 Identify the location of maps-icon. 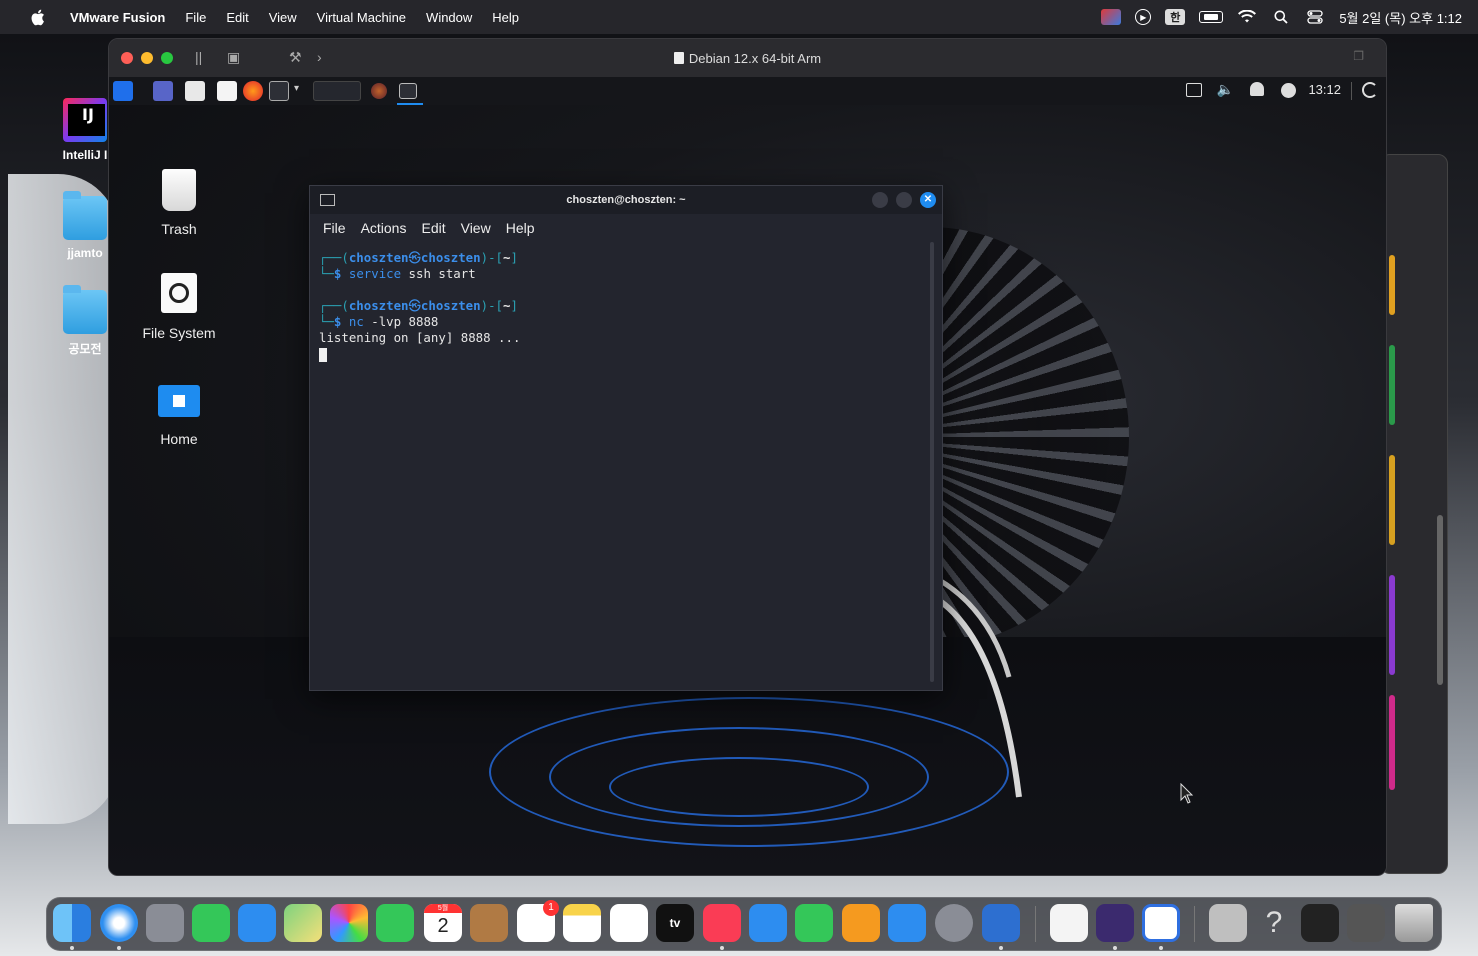
(303, 923).